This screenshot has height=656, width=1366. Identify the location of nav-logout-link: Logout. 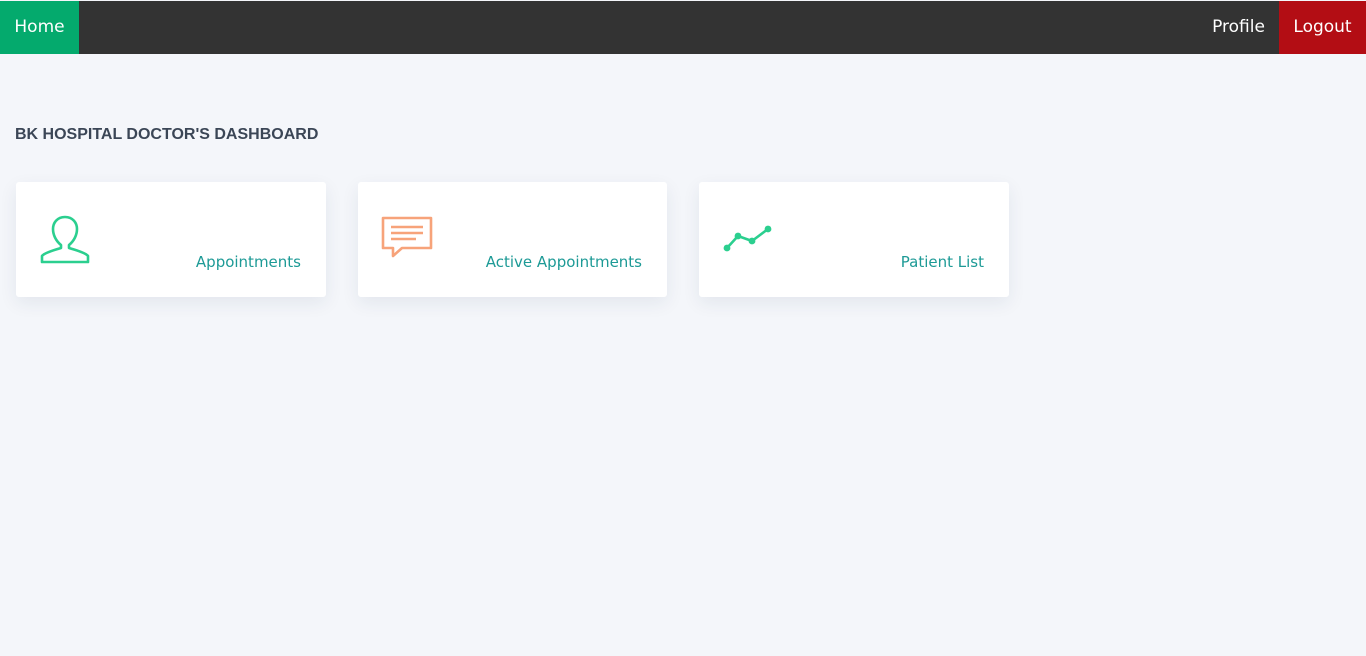
(1322, 27).